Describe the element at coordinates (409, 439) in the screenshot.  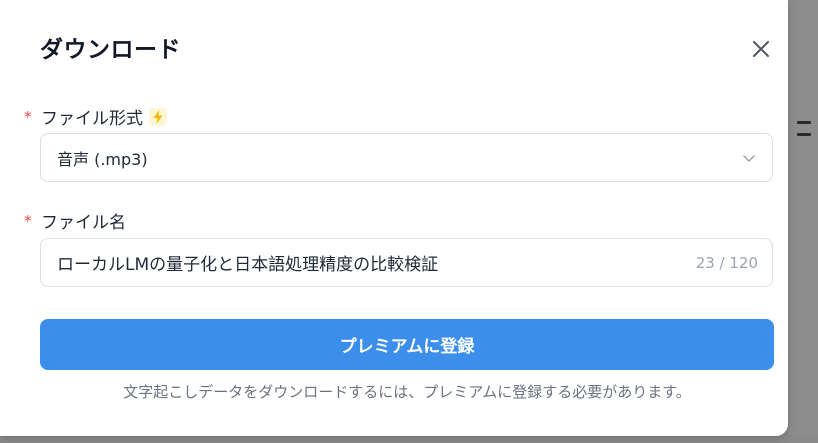
I see `backdrop-bottom` at that location.